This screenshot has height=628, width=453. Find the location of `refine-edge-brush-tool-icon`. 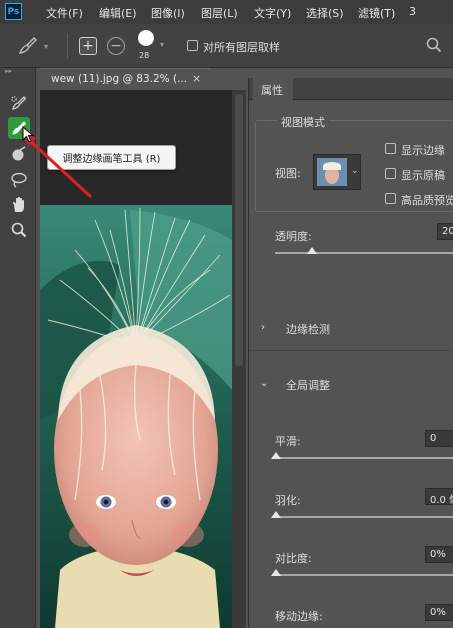

refine-edge-brush-tool-icon is located at coordinates (19, 128).